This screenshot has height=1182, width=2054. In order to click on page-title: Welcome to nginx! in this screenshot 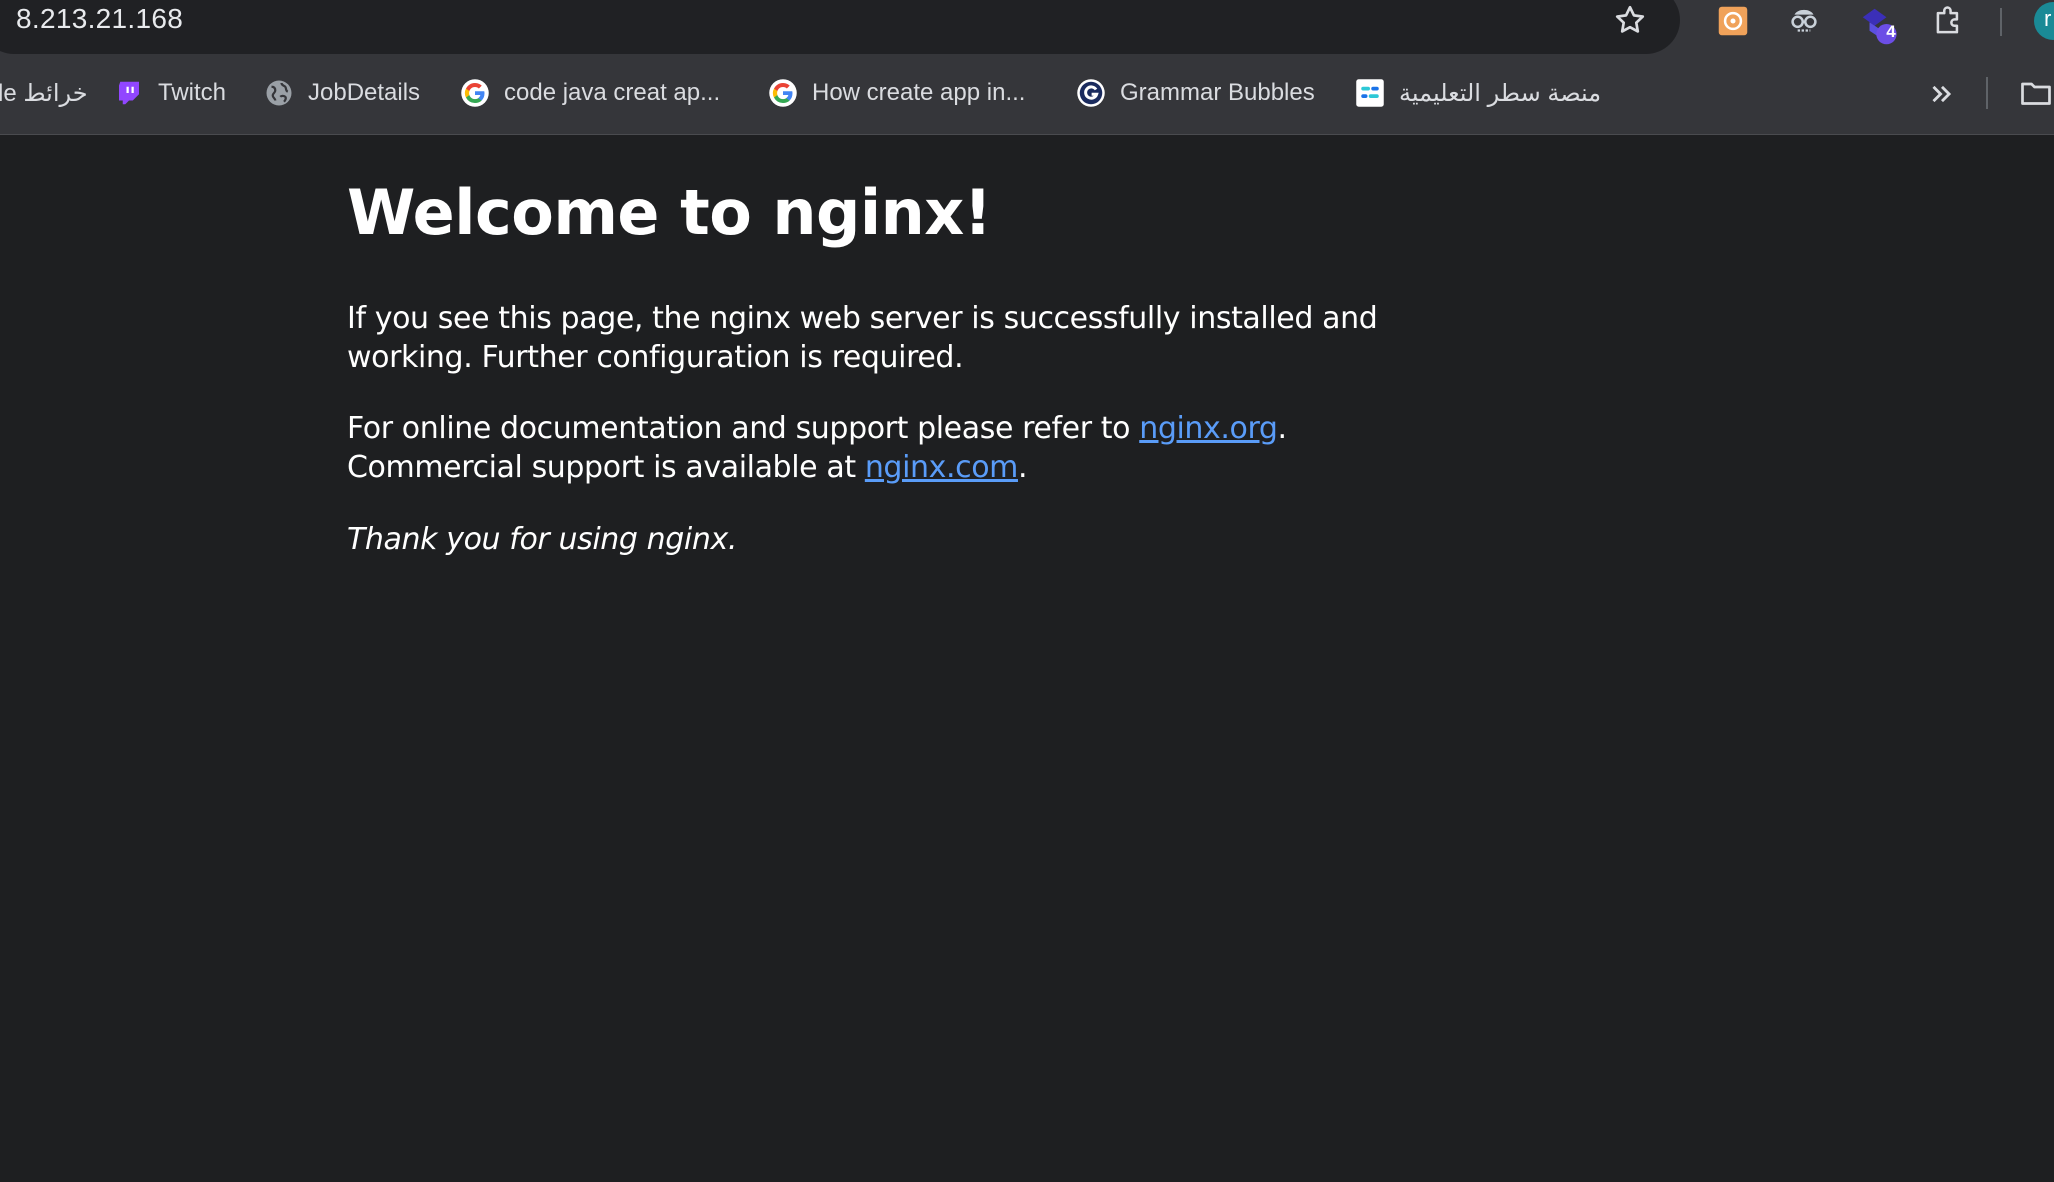, I will do `click(669, 212)`.